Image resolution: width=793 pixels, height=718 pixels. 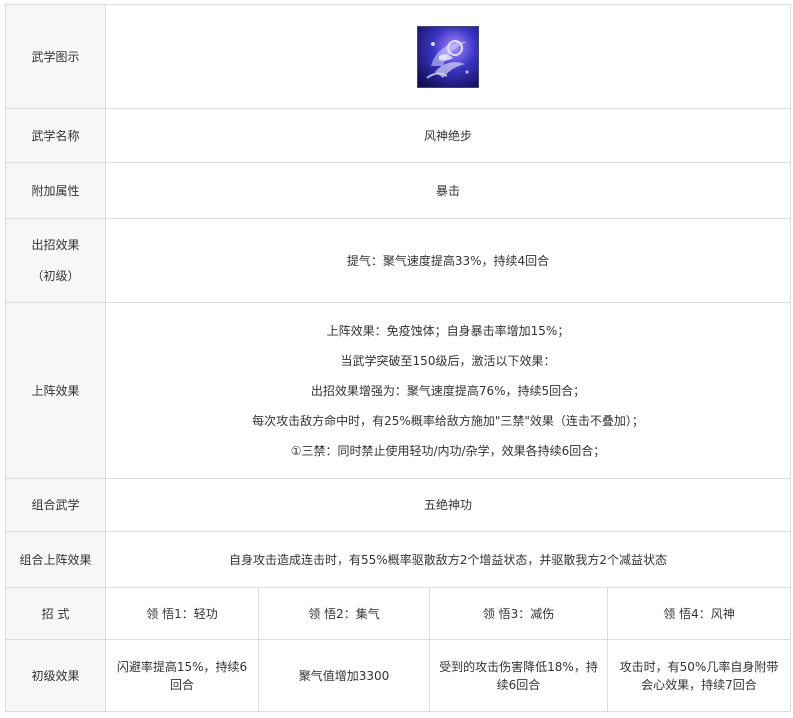 I want to click on formation-effect-line: ①三禁：同时禁止使用轻功/内功/杂学，效果各持续6回合；, so click(x=448, y=450).